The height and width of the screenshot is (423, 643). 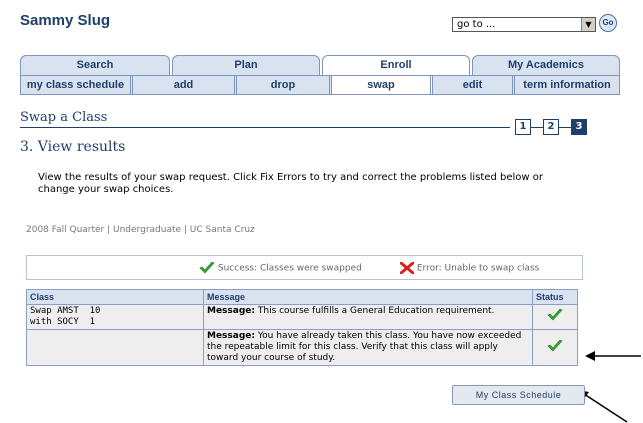 I want to click on arrow-left-icon, so click(x=613, y=356).